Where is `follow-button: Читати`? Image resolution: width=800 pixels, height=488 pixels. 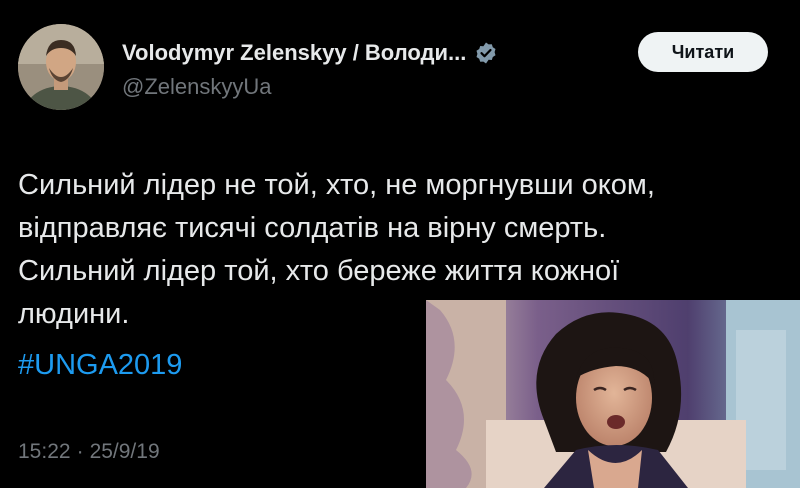
follow-button: Читати is located at coordinates (703, 52).